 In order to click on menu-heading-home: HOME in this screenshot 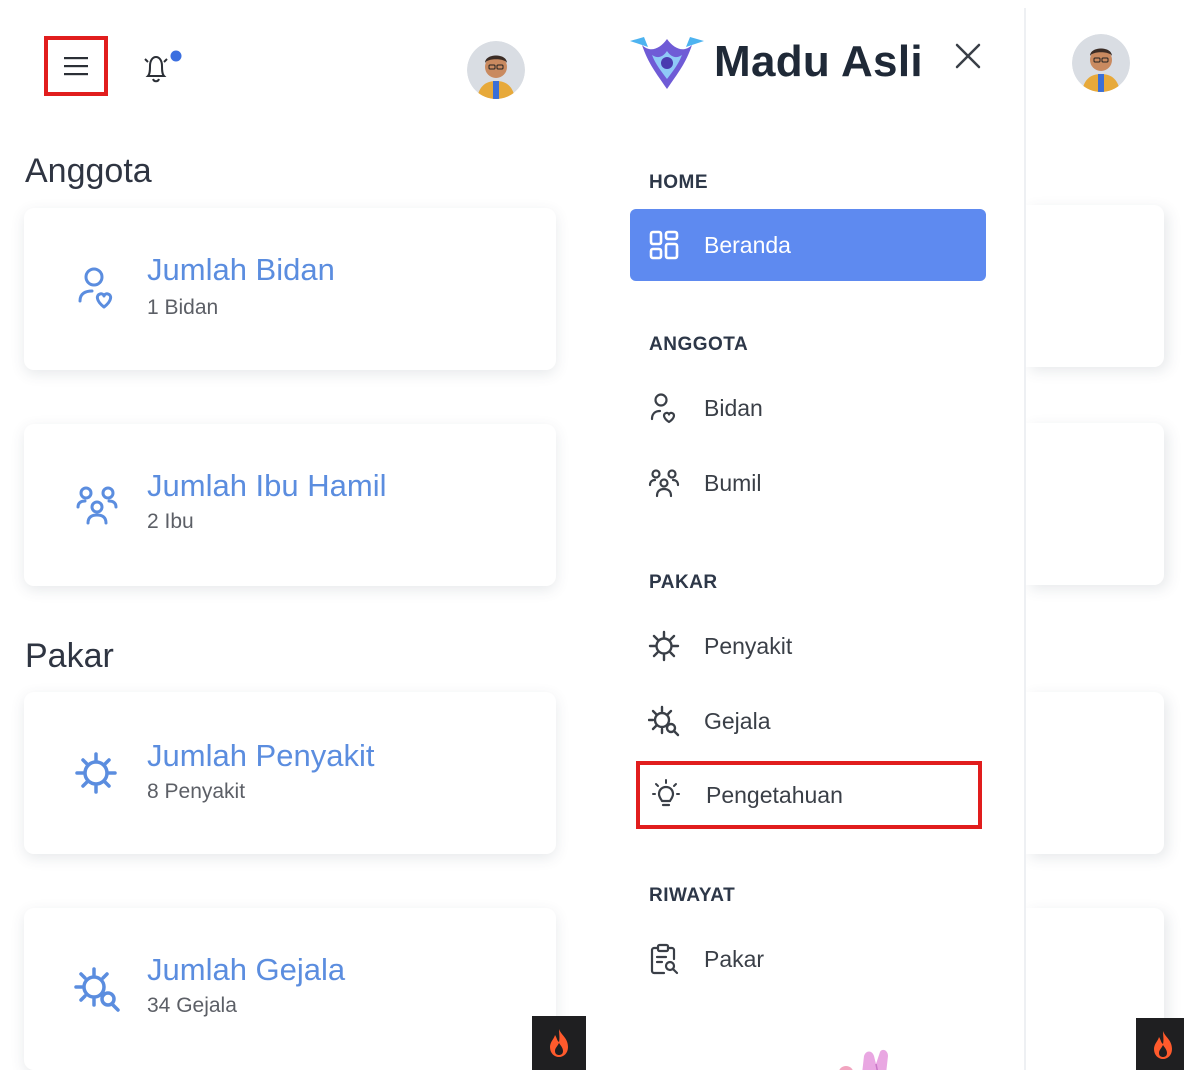, I will do `click(678, 182)`.